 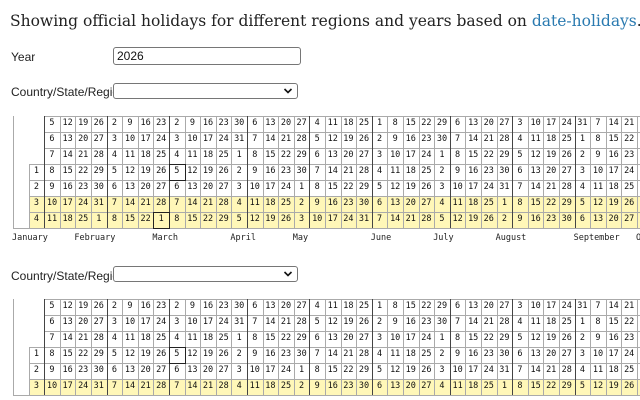 What do you see at coordinates (504, 204) in the screenshot?
I see `weekend-day-cell: 1` at bounding box center [504, 204].